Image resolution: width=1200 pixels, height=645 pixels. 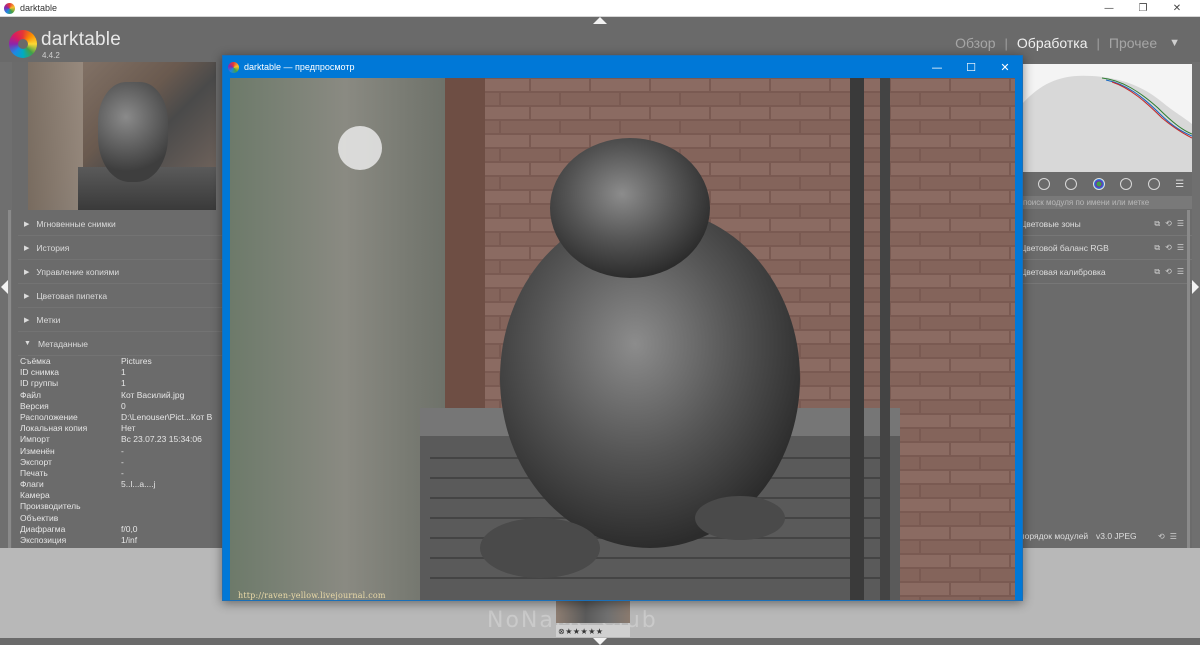 I want to click on metadata-key: Производитель, so click(x=50, y=506).